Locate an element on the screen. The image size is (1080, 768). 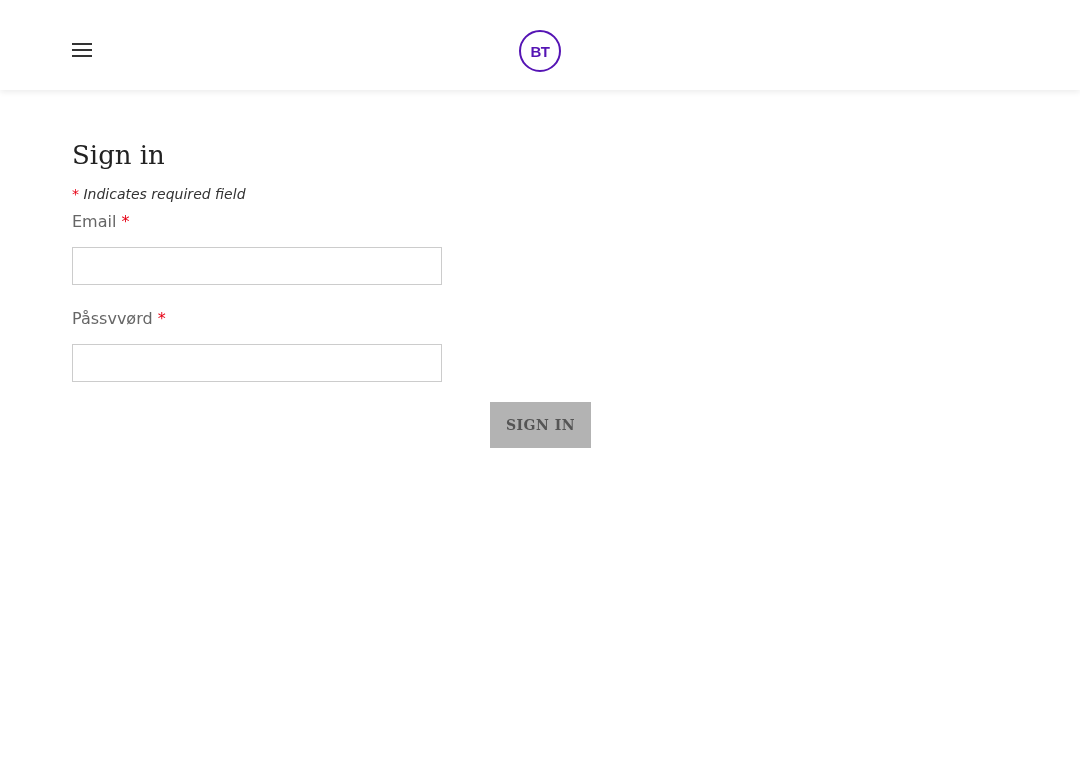
page-title: Sign in is located at coordinates (119, 155).